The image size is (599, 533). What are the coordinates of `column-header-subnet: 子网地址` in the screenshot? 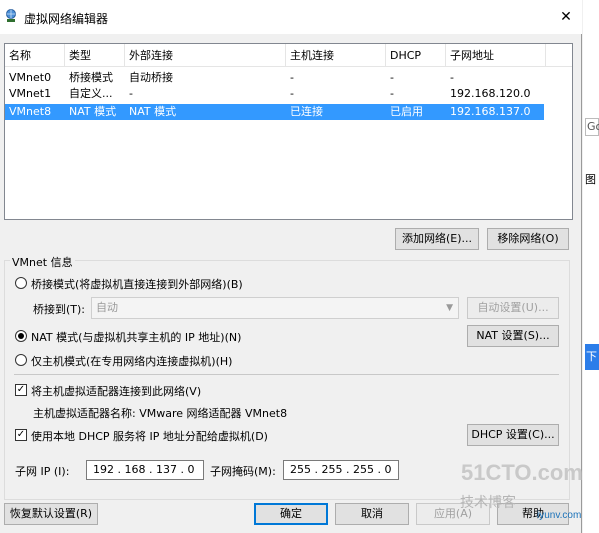 It's located at (496, 55).